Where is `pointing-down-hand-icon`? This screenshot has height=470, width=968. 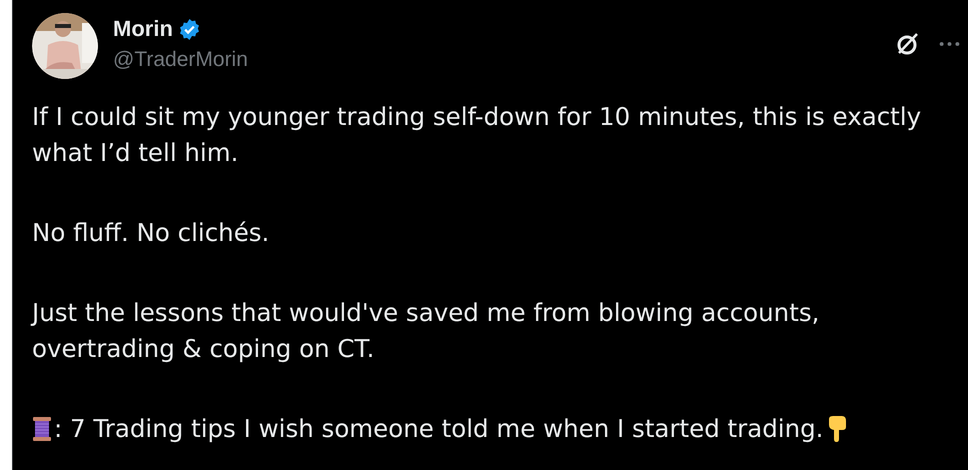 pointing-down-hand-icon is located at coordinates (837, 429).